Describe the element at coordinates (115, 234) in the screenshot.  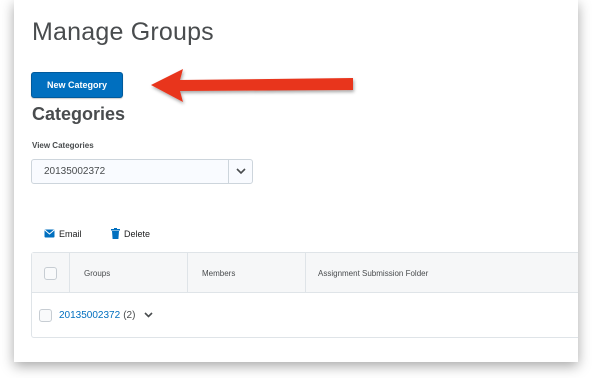
I see `trash-icon` at that location.